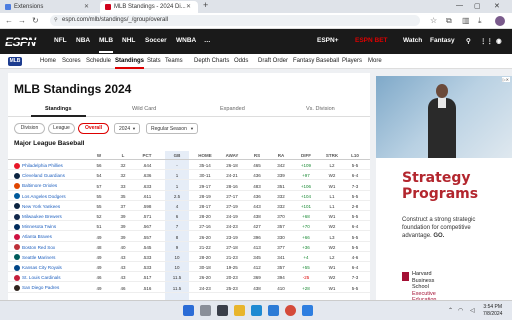 The width and height of the screenshot is (512, 320). Describe the element at coordinates (24, 42) in the screenshot. I see `espn-logo: ESPN` at that location.